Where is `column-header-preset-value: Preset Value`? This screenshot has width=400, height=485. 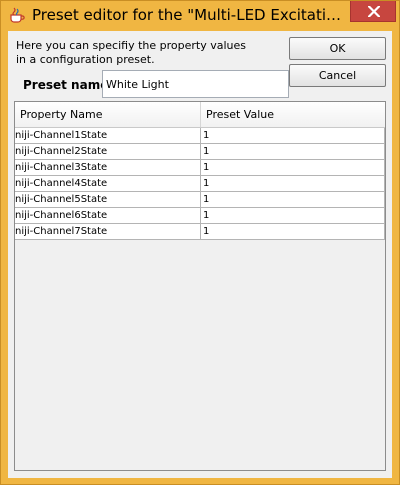
column-header-preset-value: Preset Value is located at coordinates (293, 114).